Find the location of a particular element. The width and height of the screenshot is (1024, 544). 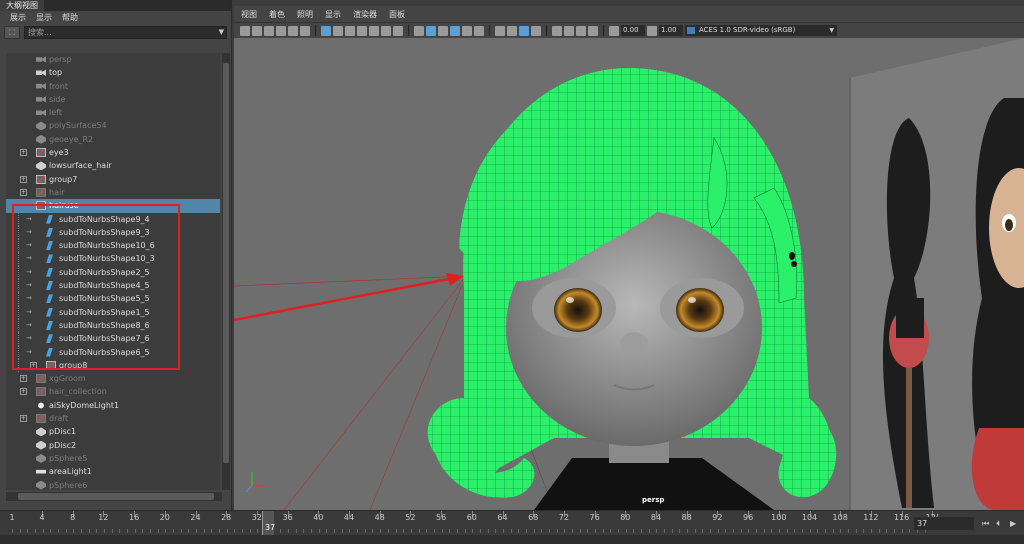

gamma-field: 1.00 is located at coordinates (671, 30).